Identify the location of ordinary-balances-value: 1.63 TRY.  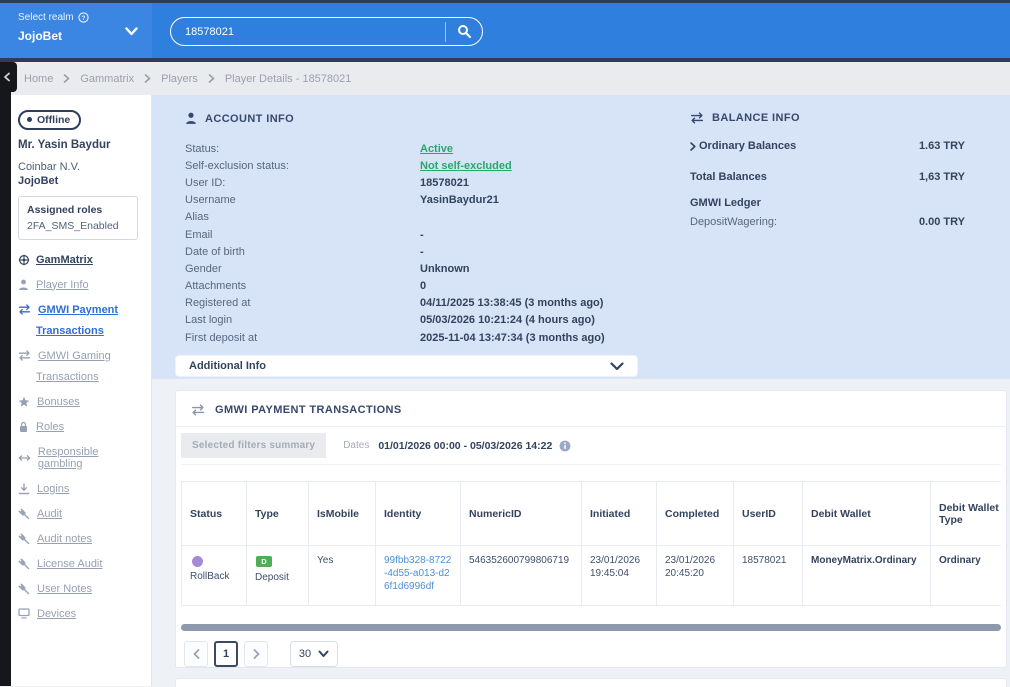
(941, 146).